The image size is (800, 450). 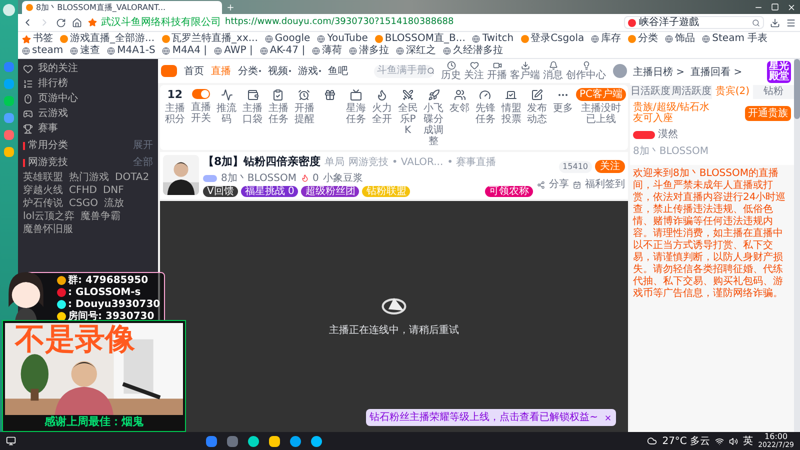 I want to click on header-action: 关注, so click(x=474, y=71).